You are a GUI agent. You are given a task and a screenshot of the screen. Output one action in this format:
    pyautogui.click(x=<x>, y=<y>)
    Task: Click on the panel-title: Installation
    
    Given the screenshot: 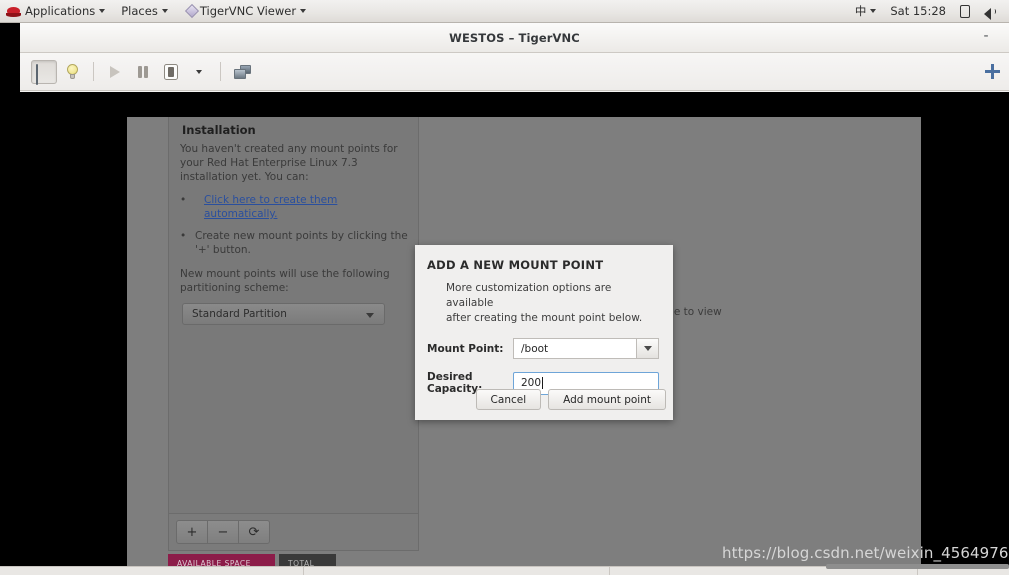 What is the action you would take?
    pyautogui.click(x=219, y=130)
    